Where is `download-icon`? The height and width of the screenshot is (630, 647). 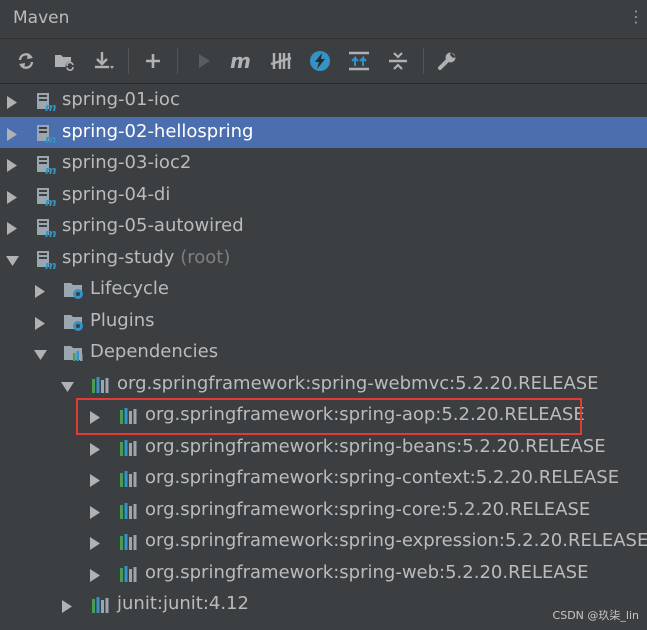 download-icon is located at coordinates (104, 61).